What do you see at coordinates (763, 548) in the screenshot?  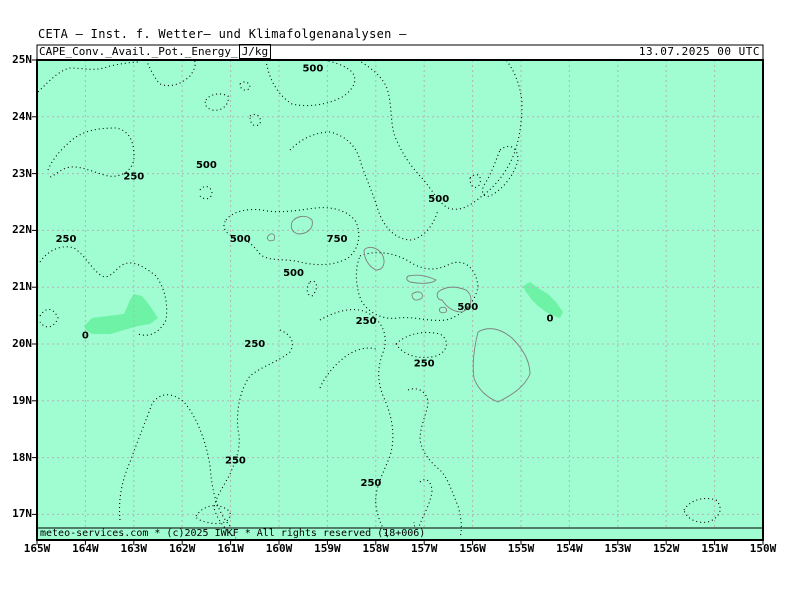 I see `longitude-label: 150W` at bounding box center [763, 548].